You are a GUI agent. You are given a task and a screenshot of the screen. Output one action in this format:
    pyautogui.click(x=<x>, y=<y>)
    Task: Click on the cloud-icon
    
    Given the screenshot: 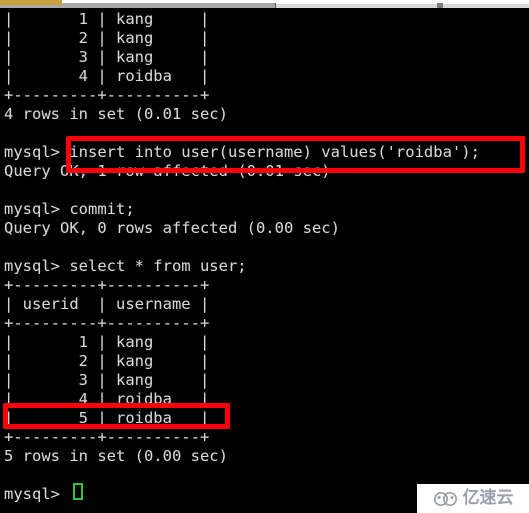 What is the action you would take?
    pyautogui.click(x=445, y=498)
    